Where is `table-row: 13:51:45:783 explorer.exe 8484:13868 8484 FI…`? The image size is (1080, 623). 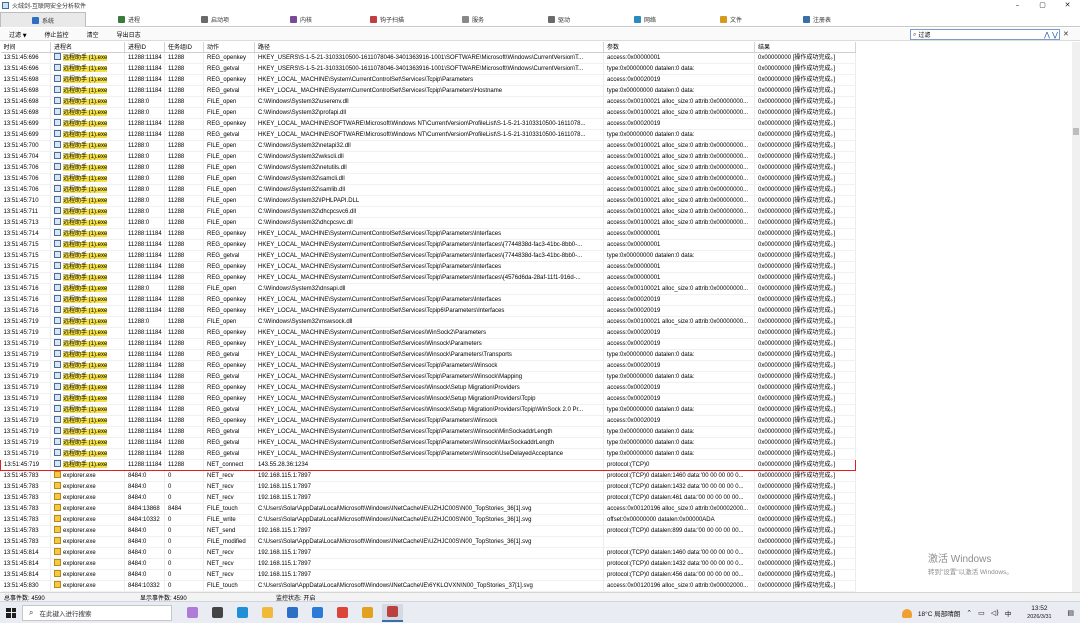
table-row: 13:51:45:783 explorer.exe 8484:13868 8484 FI… is located at coordinates (428, 509).